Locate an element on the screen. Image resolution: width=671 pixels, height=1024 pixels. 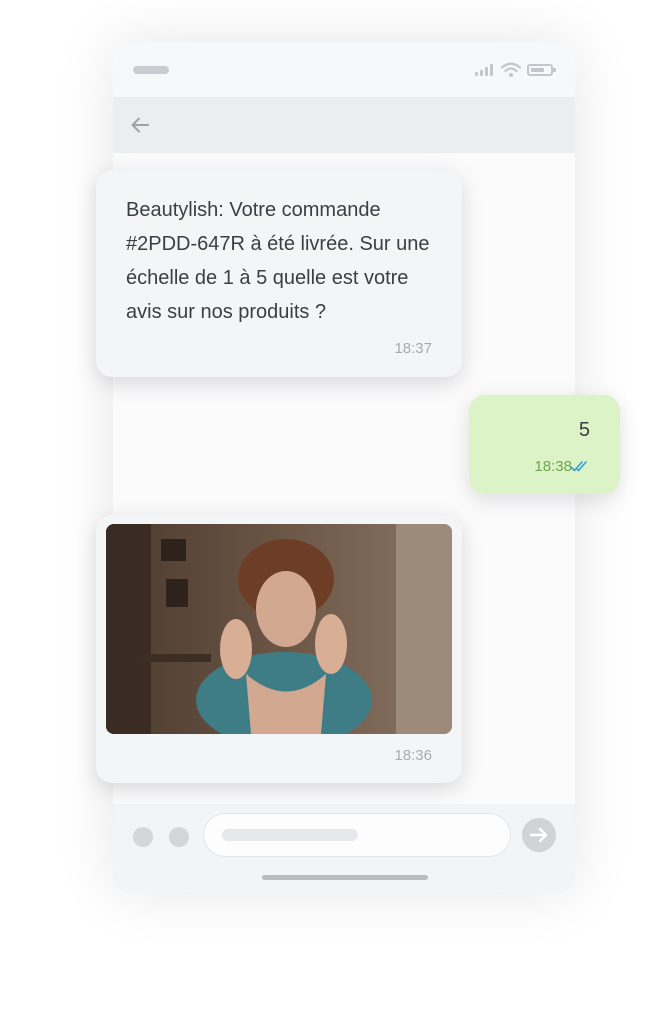
message-input is located at coordinates (357, 835).